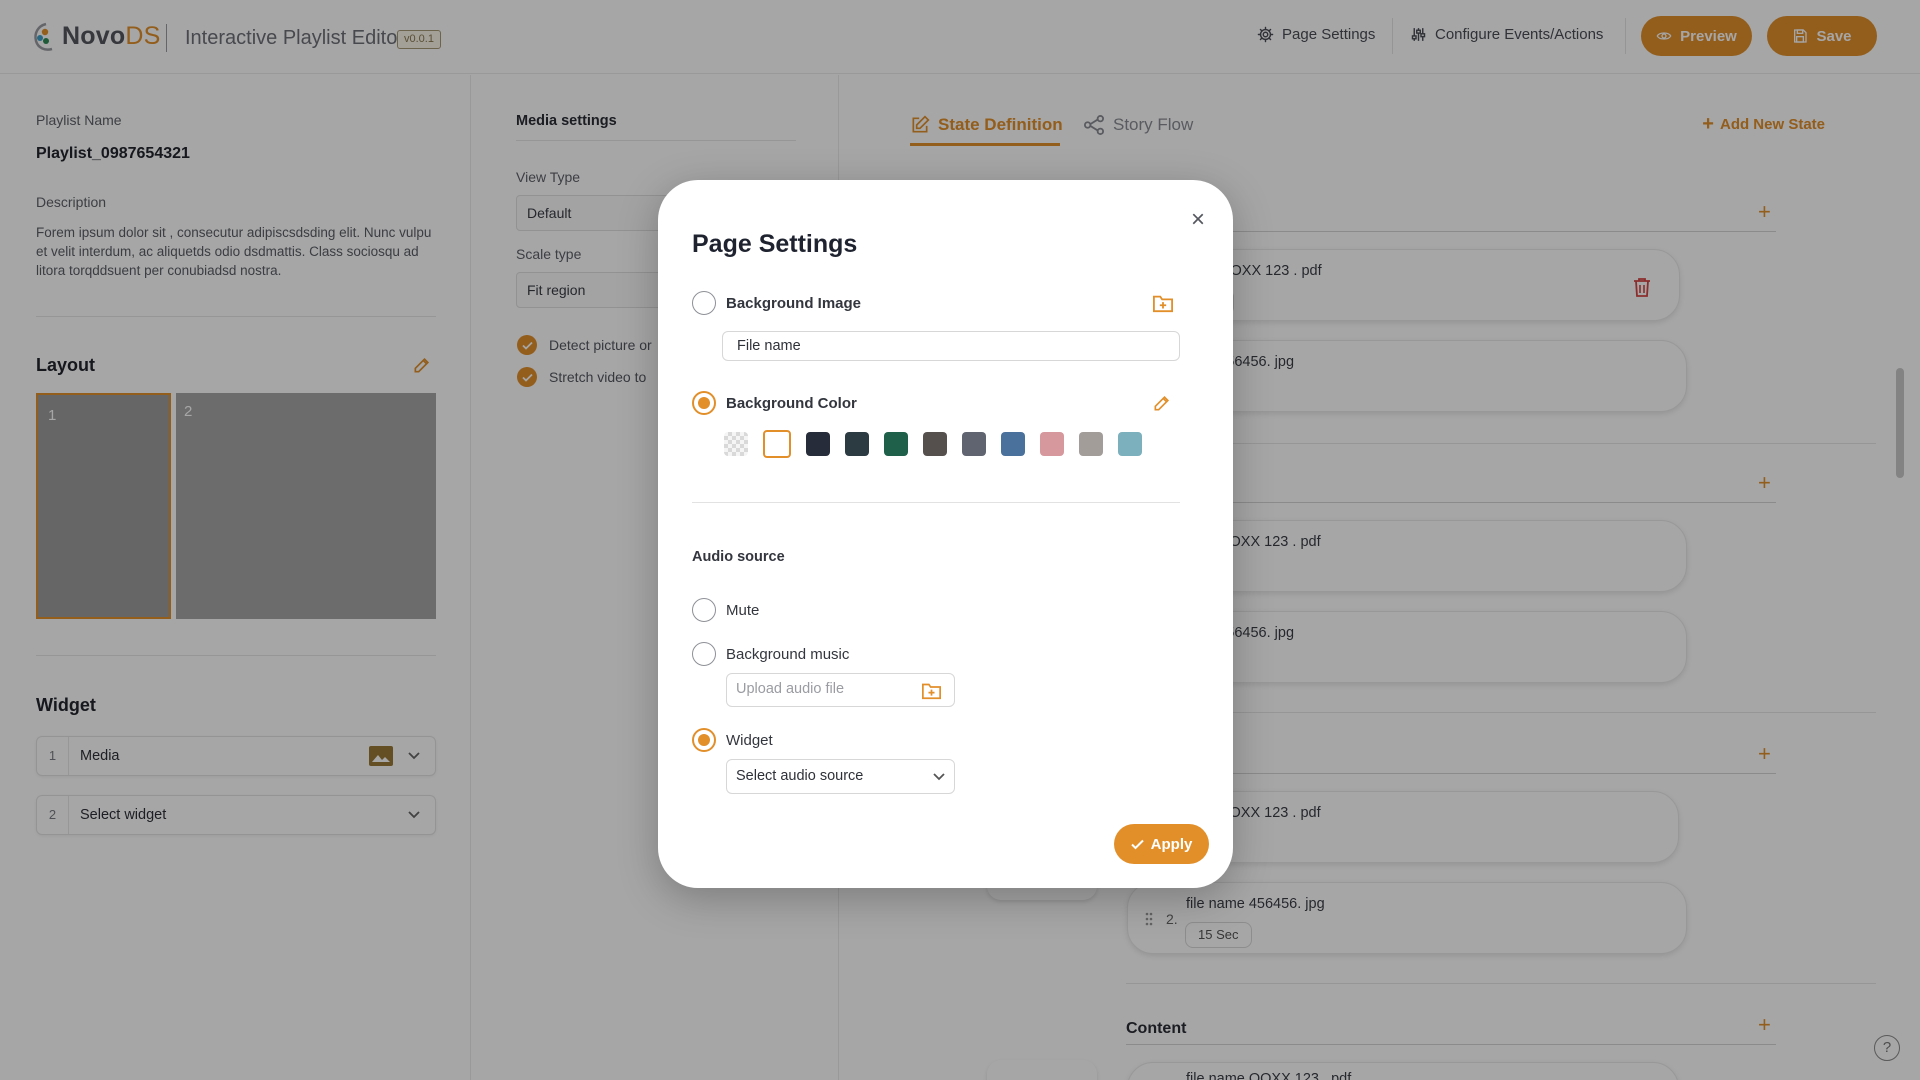 The height and width of the screenshot is (1080, 1920). Describe the element at coordinates (936, 502) in the screenshot. I see `divider` at that location.